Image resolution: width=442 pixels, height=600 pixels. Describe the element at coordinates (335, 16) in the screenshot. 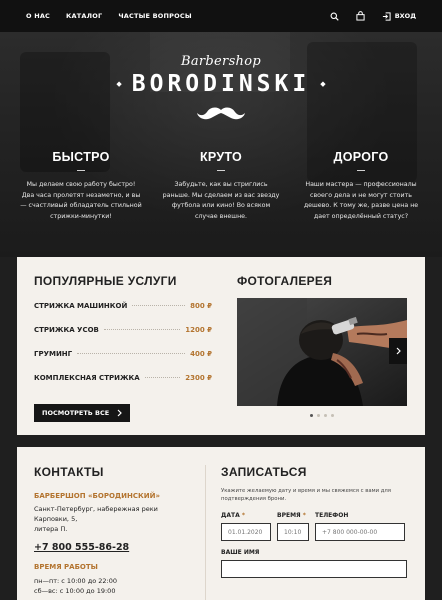

I see `search-icon` at that location.